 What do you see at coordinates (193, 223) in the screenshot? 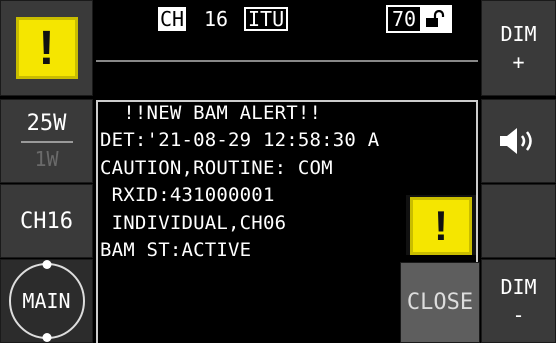
I see `alert-line-call-type: INDIVIDUAL,CH06` at bounding box center [193, 223].